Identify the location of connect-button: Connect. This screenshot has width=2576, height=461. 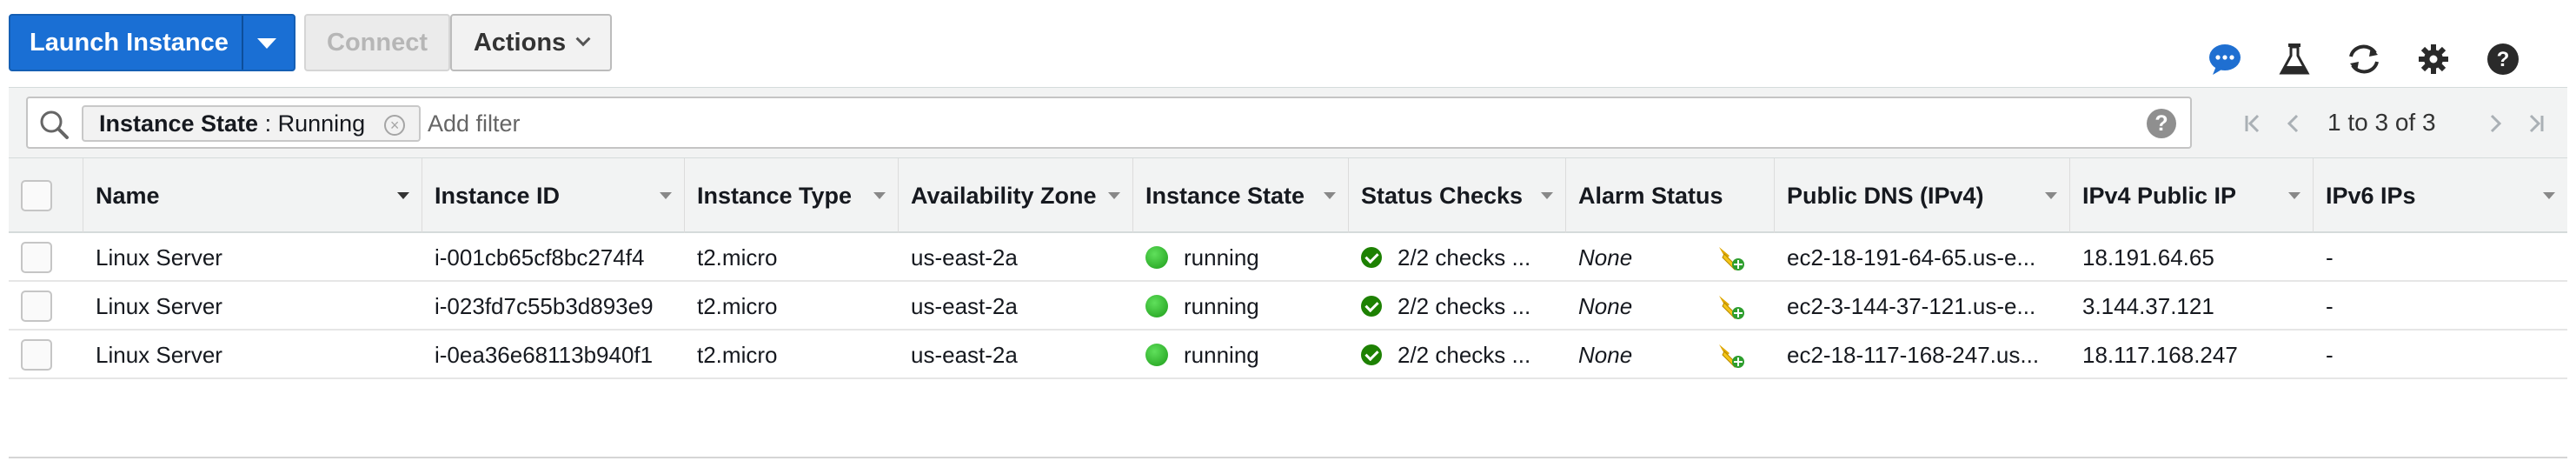
(377, 43).